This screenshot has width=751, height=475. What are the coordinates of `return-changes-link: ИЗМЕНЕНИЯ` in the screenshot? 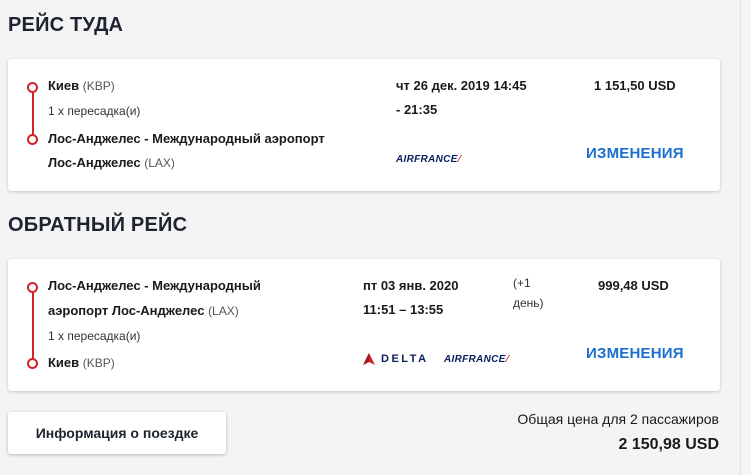 It's located at (635, 353).